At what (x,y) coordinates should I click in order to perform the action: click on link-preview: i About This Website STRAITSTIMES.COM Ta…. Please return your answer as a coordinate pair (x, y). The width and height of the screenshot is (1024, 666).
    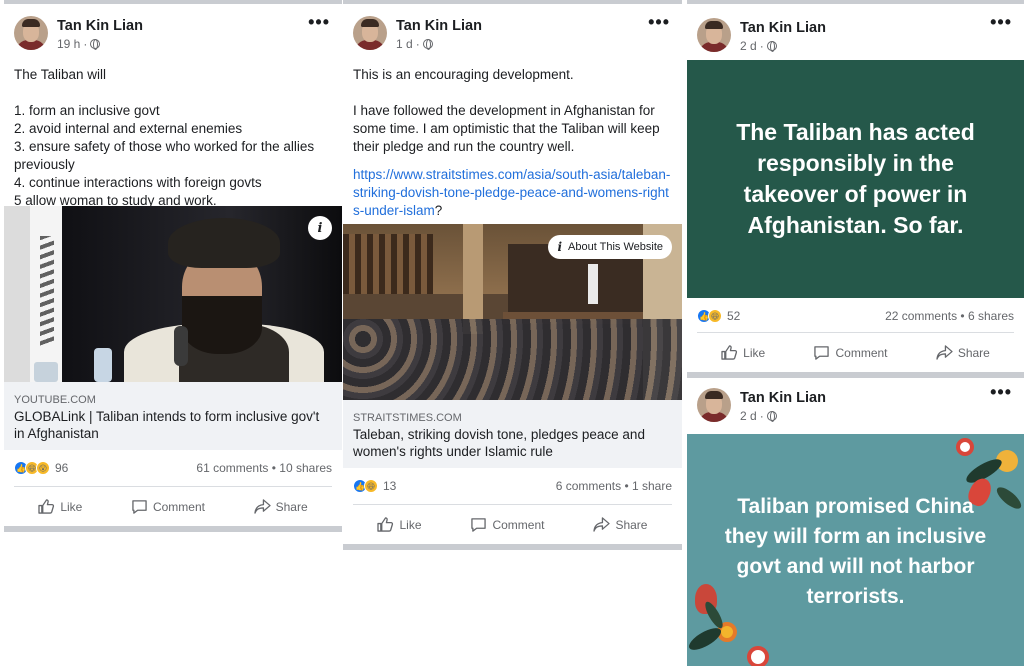
    Looking at the image, I should click on (512, 346).